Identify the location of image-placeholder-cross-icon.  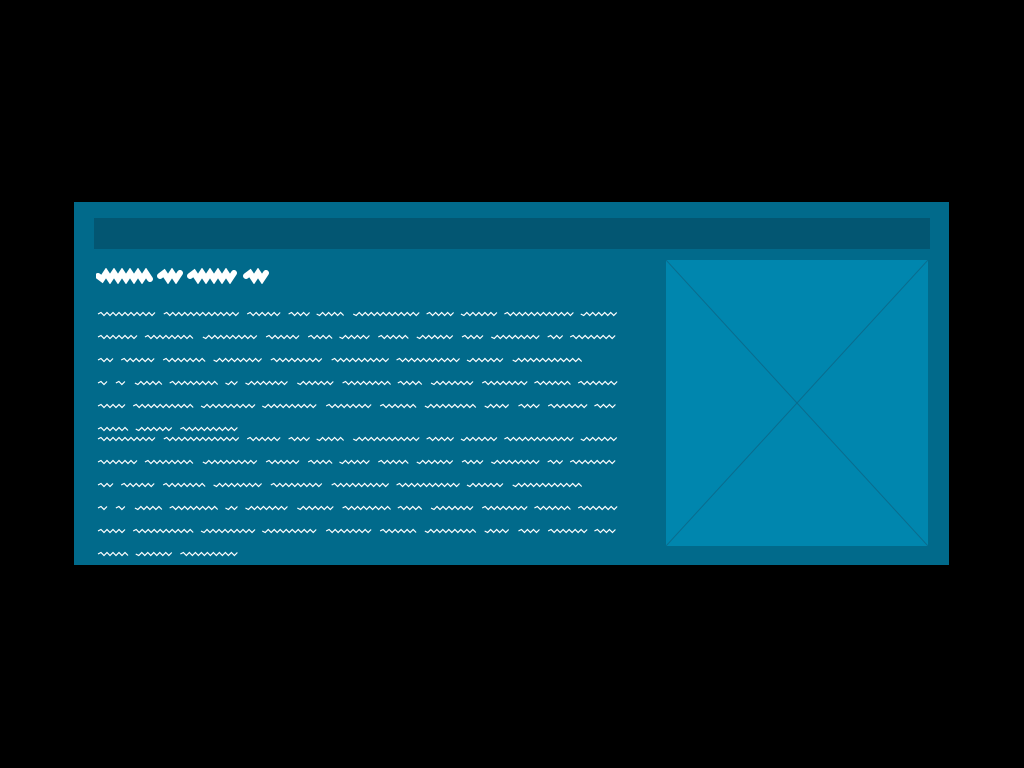
(797, 403).